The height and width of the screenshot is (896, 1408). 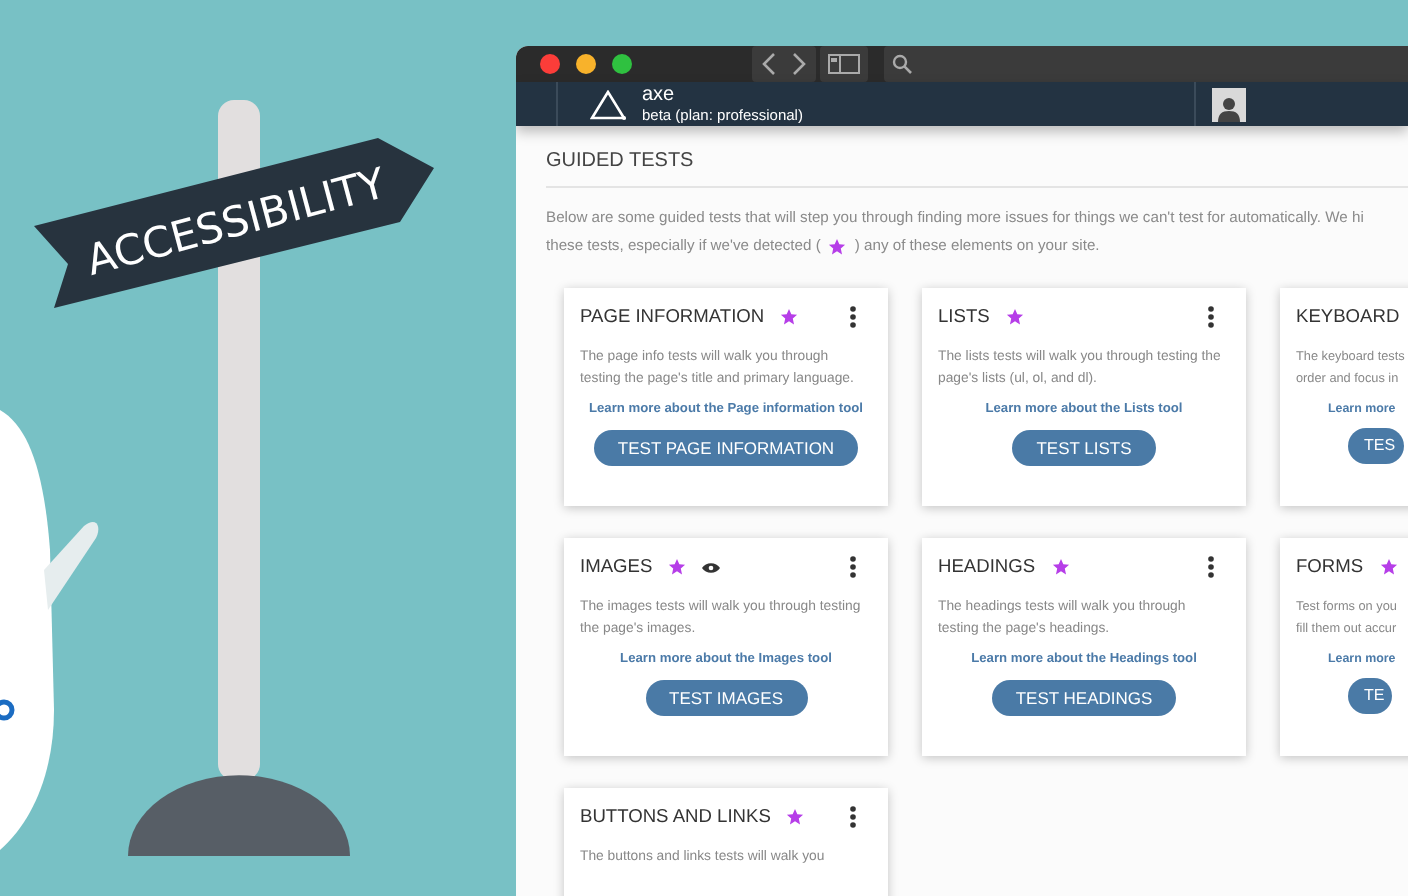 What do you see at coordinates (798, 64) in the screenshot?
I see `forward-icon` at bounding box center [798, 64].